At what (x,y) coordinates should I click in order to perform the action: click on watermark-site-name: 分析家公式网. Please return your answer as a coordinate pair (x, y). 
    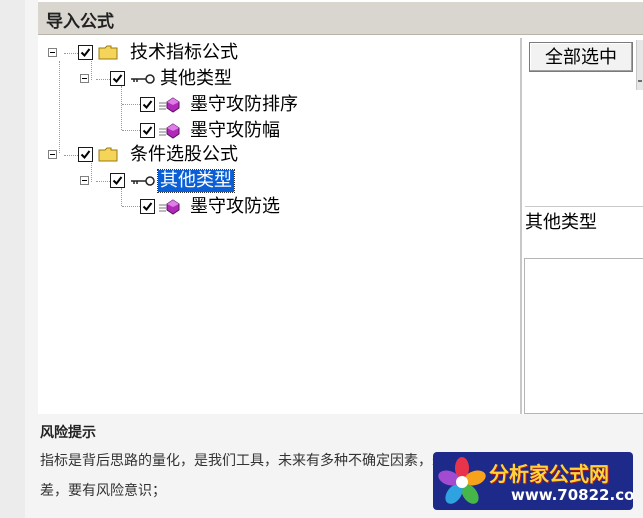
    Looking at the image, I should click on (549, 474).